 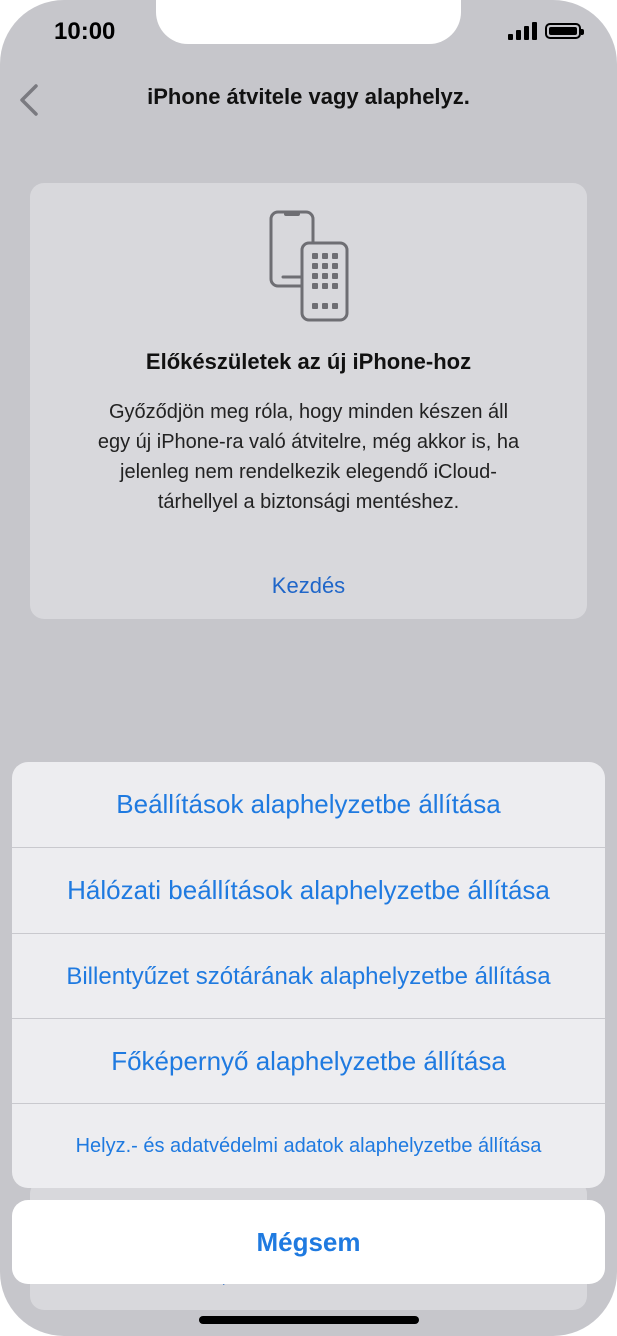 What do you see at coordinates (309, 266) in the screenshot?
I see `transfer-phones-icon` at bounding box center [309, 266].